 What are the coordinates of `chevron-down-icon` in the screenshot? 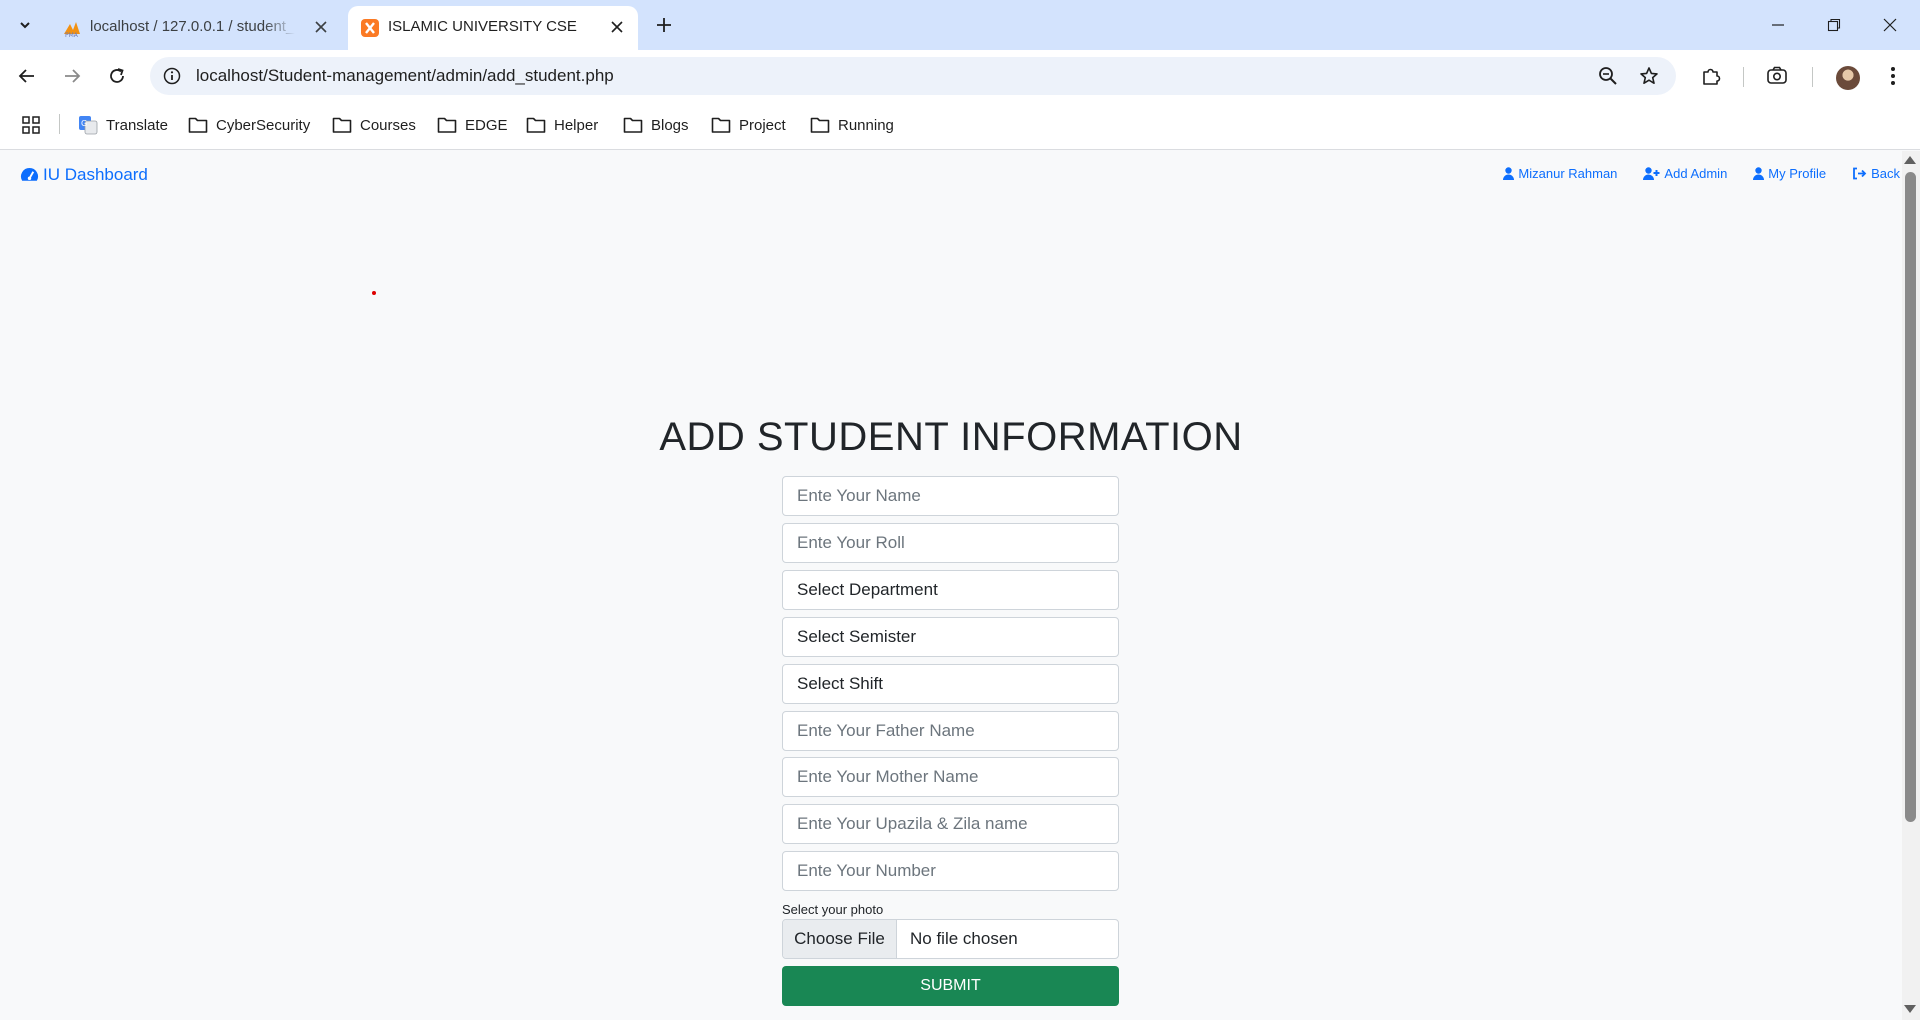 It's located at (25, 25).